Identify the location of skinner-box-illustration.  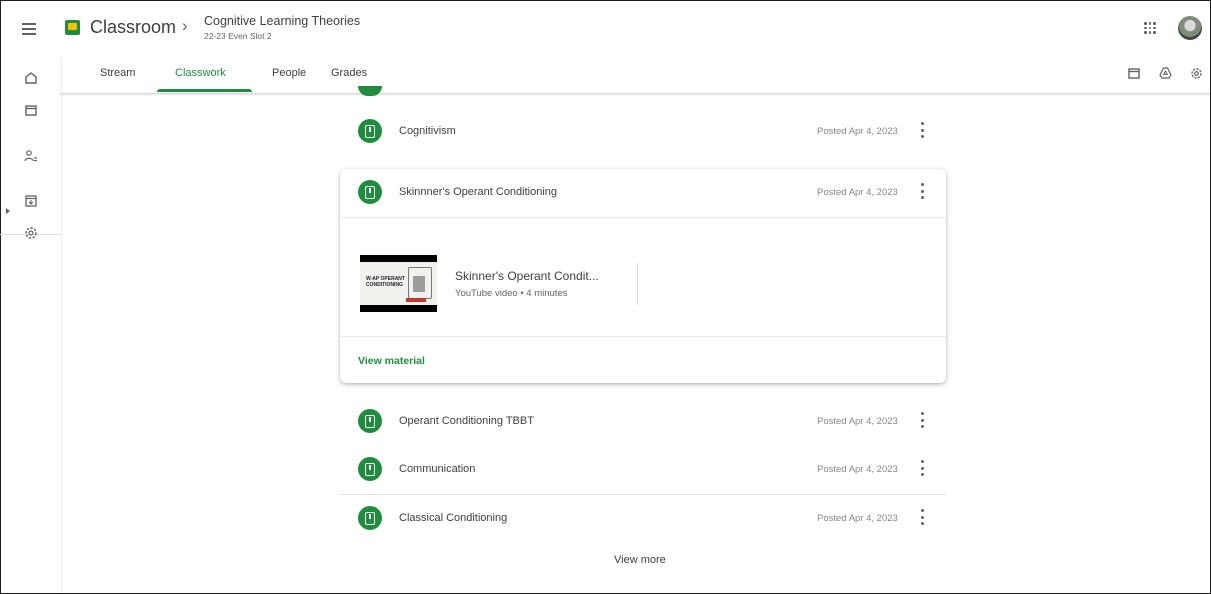
(420, 283).